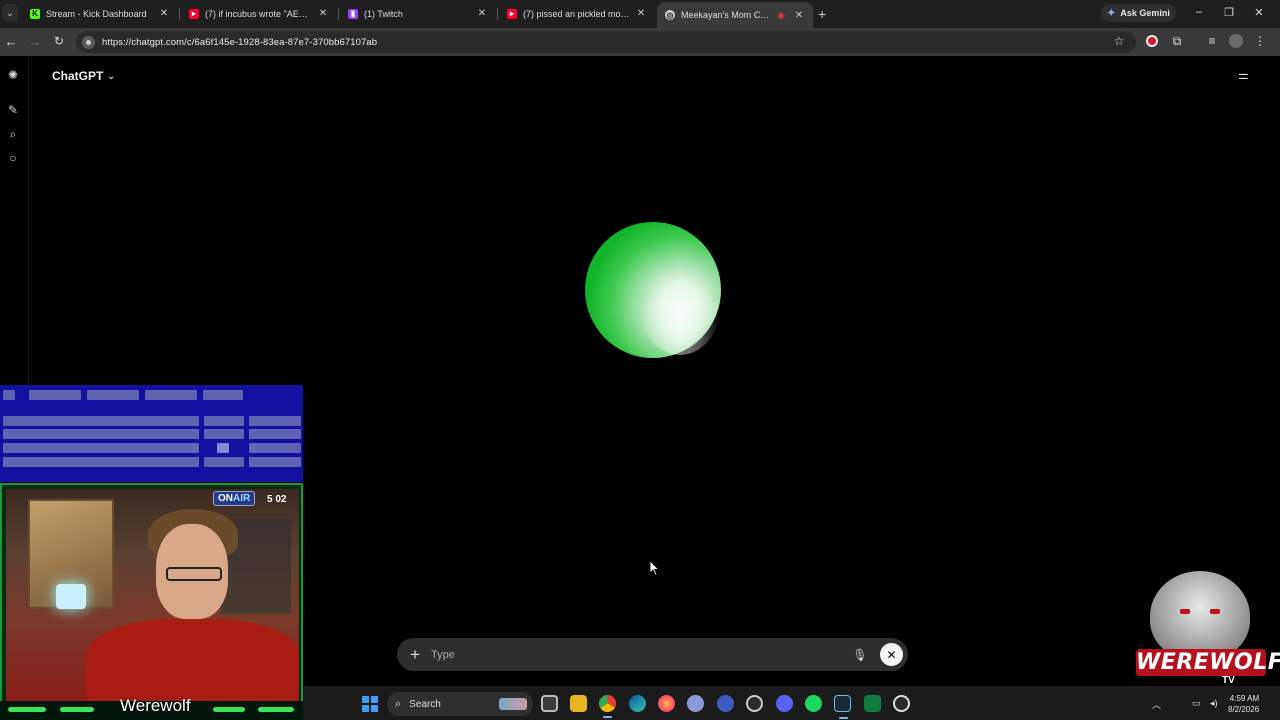 The width and height of the screenshot is (1280, 720). I want to click on webcam-feed-lamp, so click(71, 596).